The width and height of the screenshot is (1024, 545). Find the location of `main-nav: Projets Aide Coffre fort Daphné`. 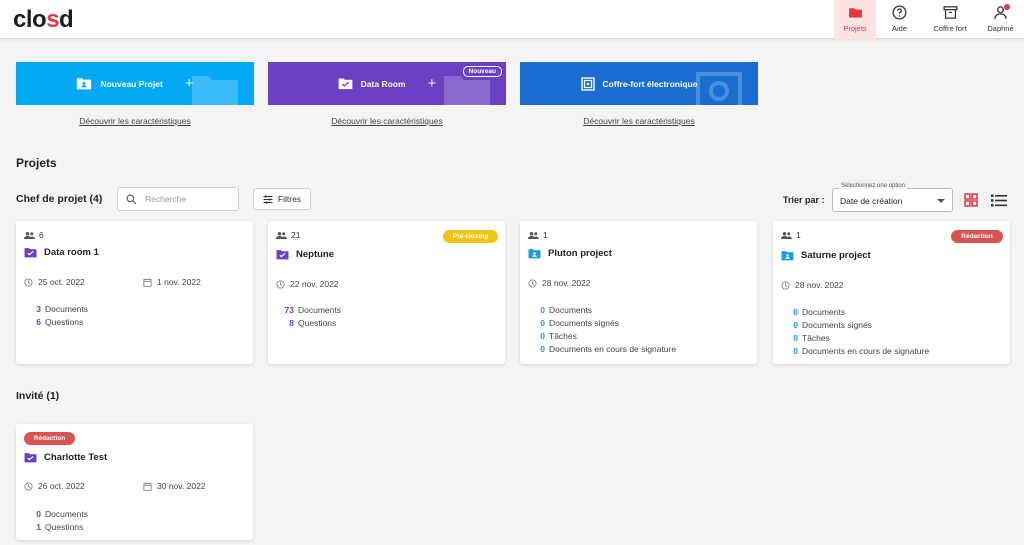

main-nav: Projets Aide Coffre fort Daphné is located at coordinates (929, 19).